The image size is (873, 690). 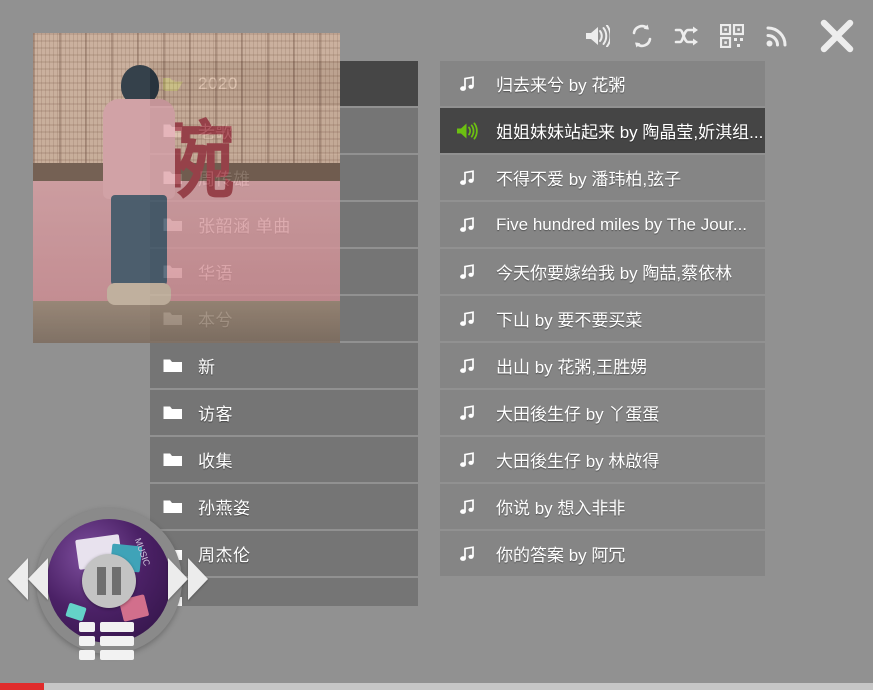 I want to click on folder-open-icon, so click(x=173, y=84).